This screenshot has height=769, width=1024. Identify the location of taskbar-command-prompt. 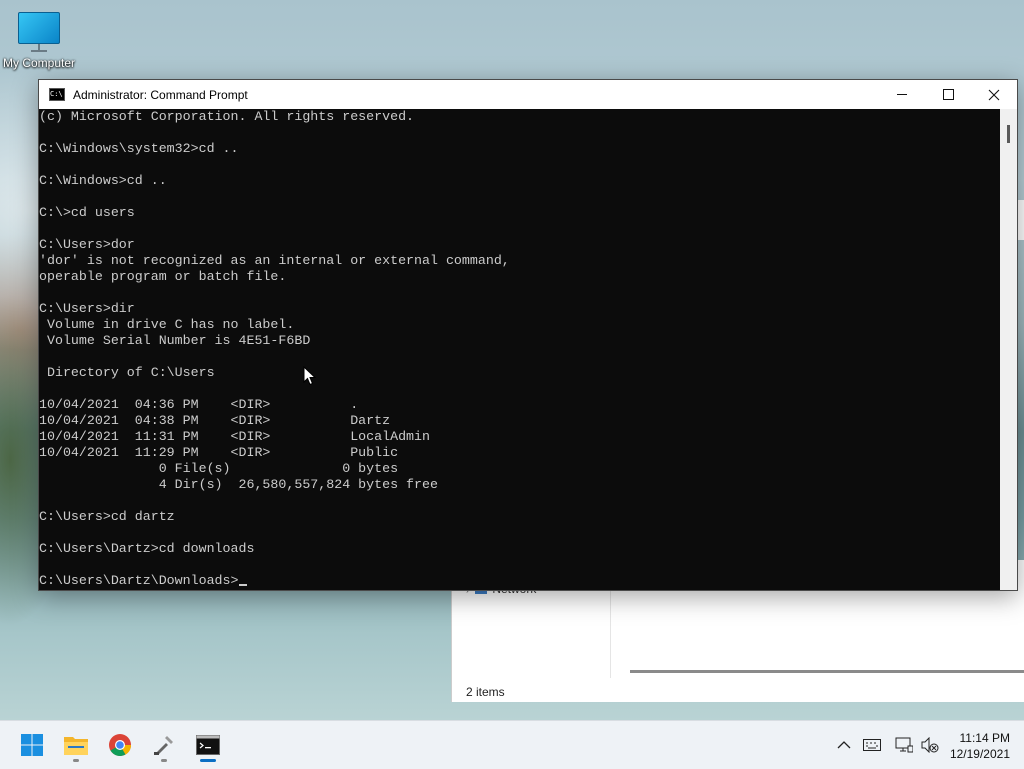
(208, 745).